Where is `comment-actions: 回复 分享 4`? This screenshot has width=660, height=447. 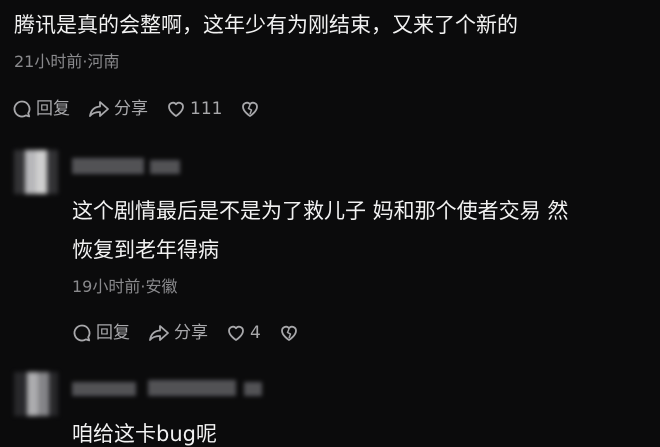
comment-actions: 回复 分享 4 is located at coordinates (194, 333).